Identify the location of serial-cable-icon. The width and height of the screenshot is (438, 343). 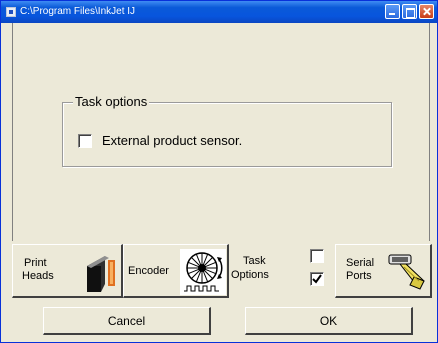
(406, 272).